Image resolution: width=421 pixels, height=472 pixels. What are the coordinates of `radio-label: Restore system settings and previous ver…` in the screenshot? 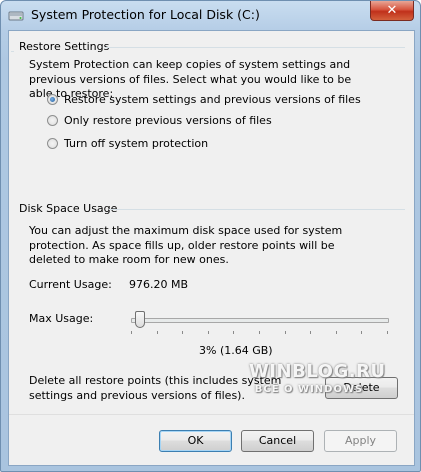 It's located at (212, 99).